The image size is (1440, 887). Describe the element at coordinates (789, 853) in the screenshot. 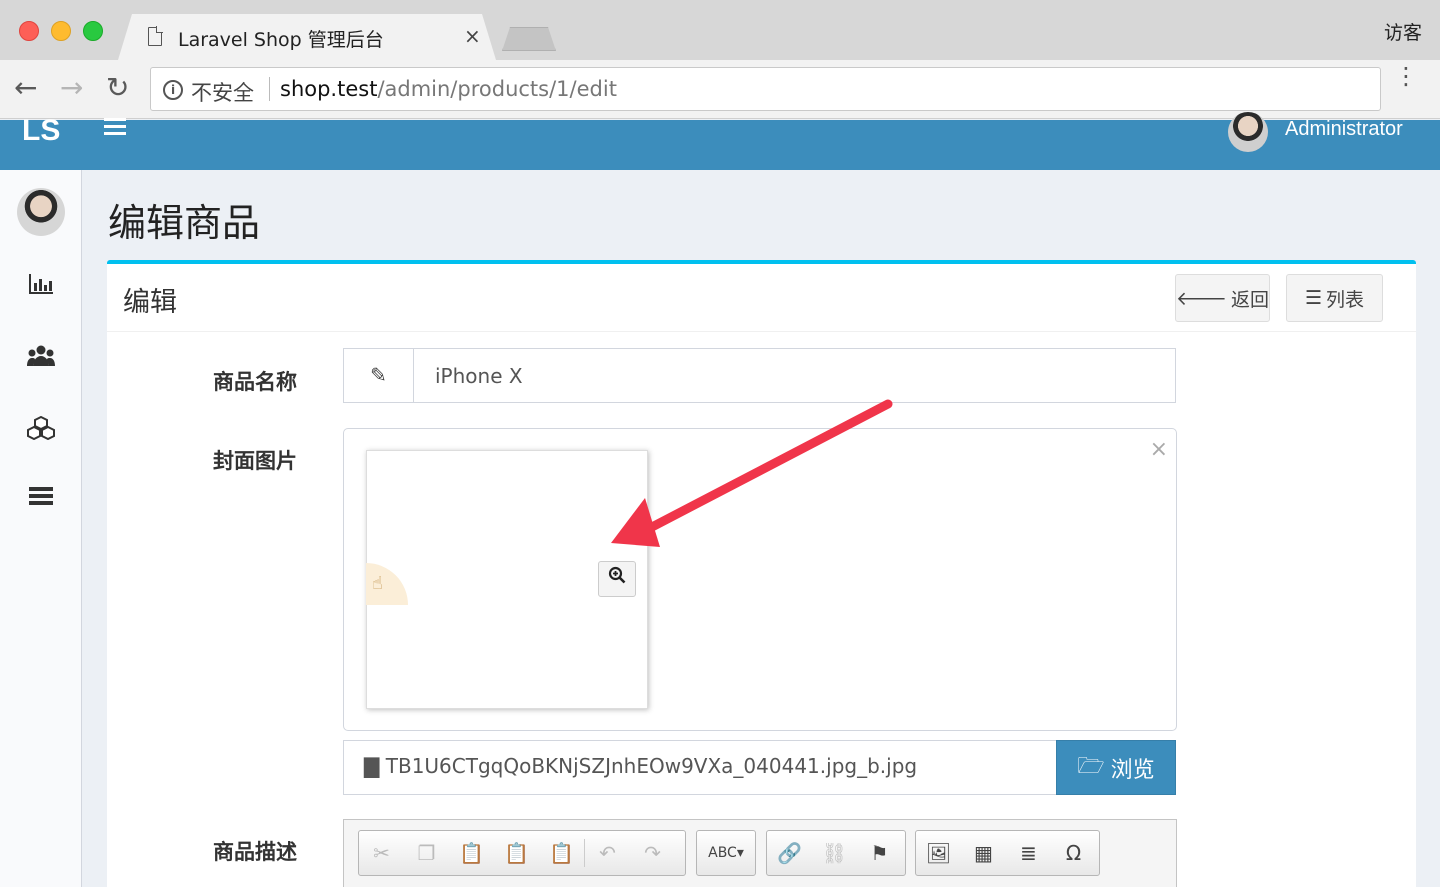

I see `link-icon: 🔗` at that location.